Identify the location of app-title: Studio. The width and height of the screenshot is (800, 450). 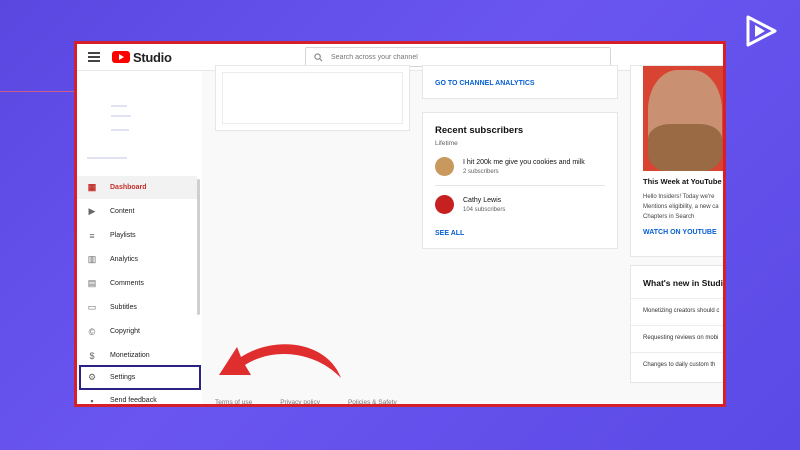
(152, 57).